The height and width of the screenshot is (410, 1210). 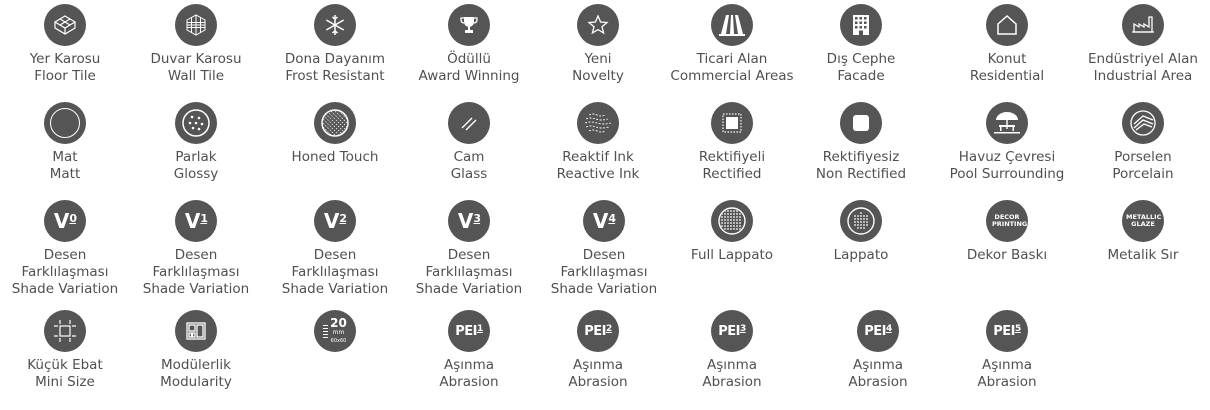 I want to click on item-glass: Cam Glass, so click(x=469, y=142).